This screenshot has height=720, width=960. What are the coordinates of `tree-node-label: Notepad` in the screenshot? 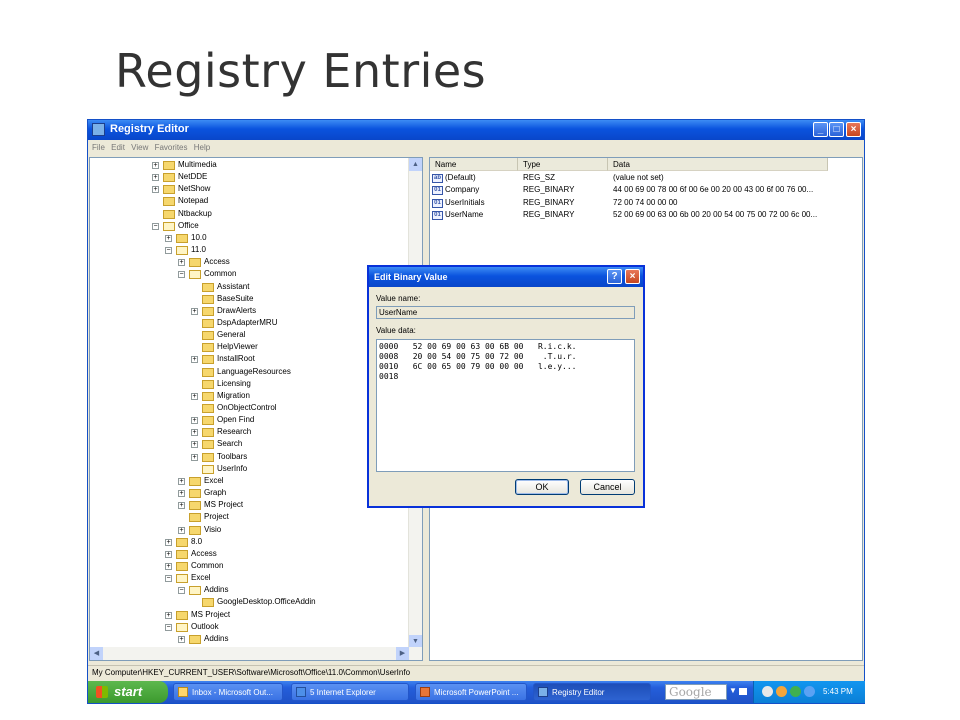 It's located at (193, 201).